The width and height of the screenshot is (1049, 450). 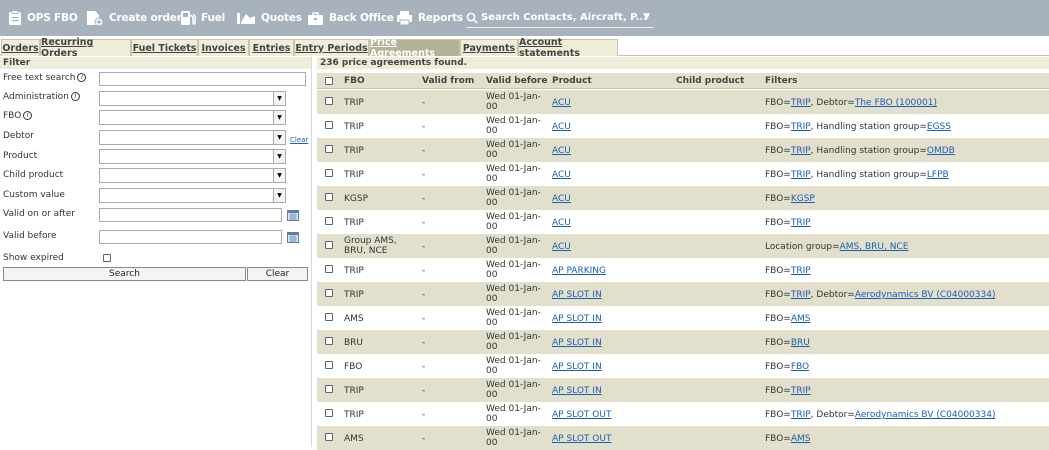 What do you see at coordinates (20, 47) in the screenshot?
I see `tab-orders: Orders` at bounding box center [20, 47].